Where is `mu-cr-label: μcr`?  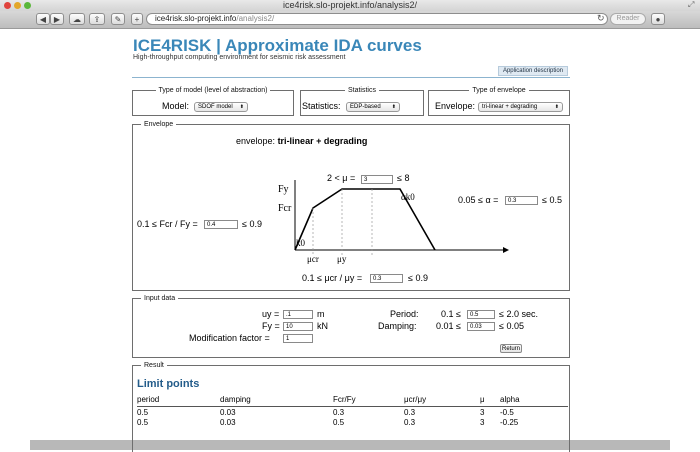
mu-cr-label: μcr is located at coordinates (313, 259).